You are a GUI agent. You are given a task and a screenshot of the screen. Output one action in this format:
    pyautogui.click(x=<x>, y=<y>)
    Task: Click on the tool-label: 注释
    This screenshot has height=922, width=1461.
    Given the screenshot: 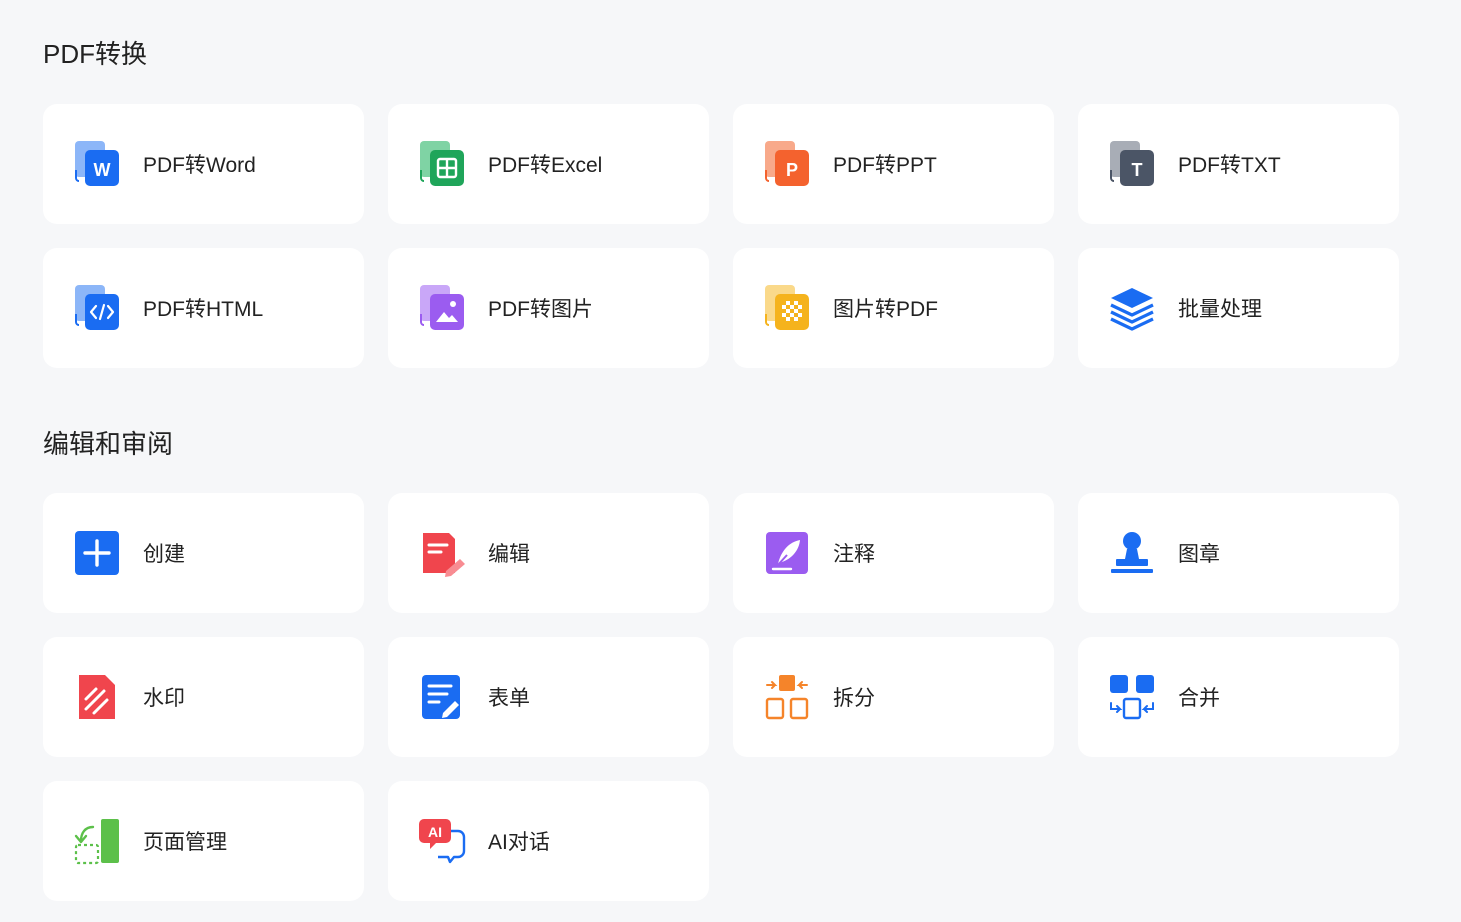 What is the action you would take?
    pyautogui.click(x=854, y=554)
    